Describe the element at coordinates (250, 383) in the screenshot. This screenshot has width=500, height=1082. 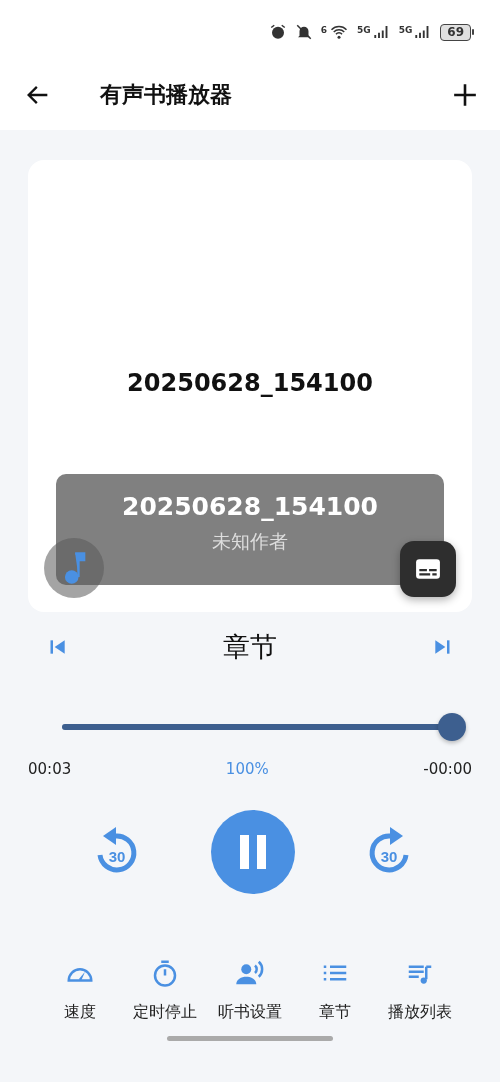
I see `book-title: 20250628_154100` at that location.